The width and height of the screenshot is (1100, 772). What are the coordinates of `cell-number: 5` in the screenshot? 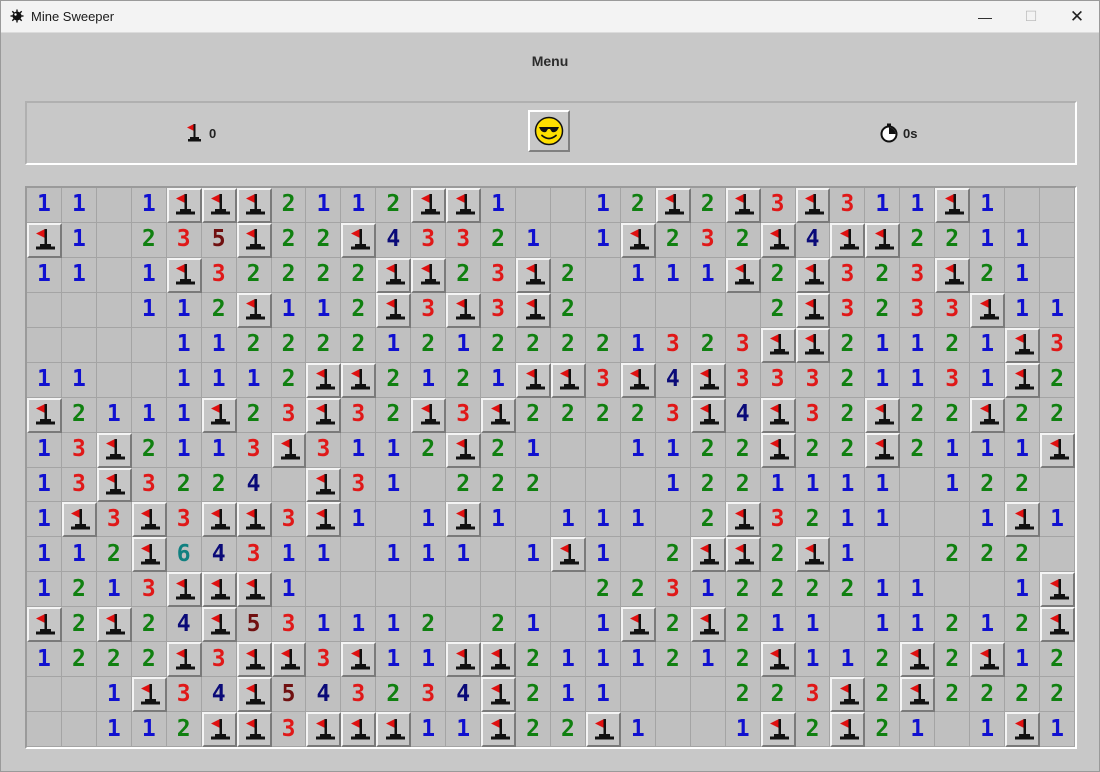 It's located at (289, 695).